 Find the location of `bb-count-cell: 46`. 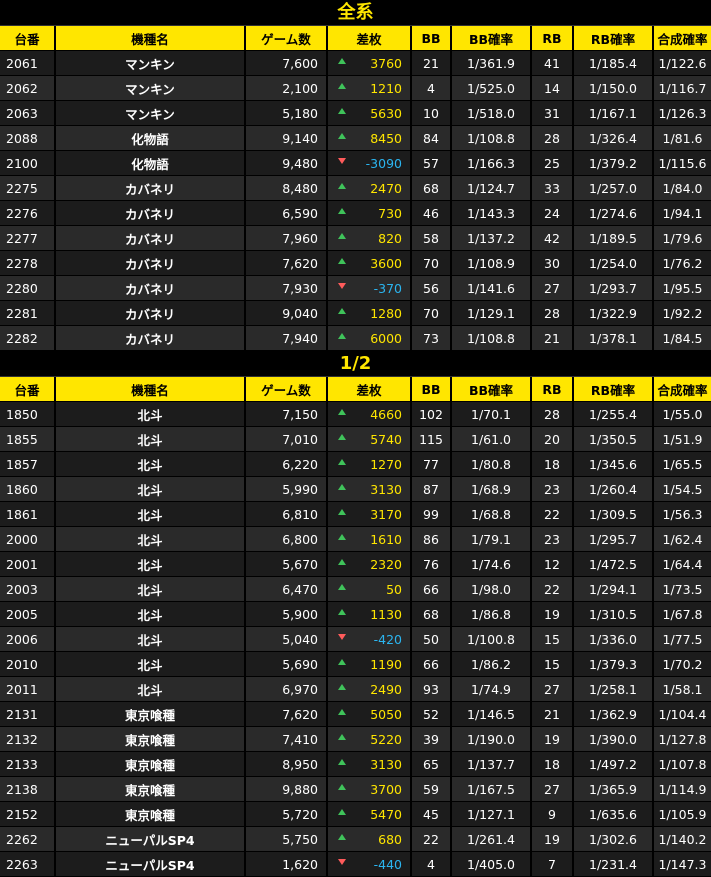

bb-count-cell: 46 is located at coordinates (432, 213).